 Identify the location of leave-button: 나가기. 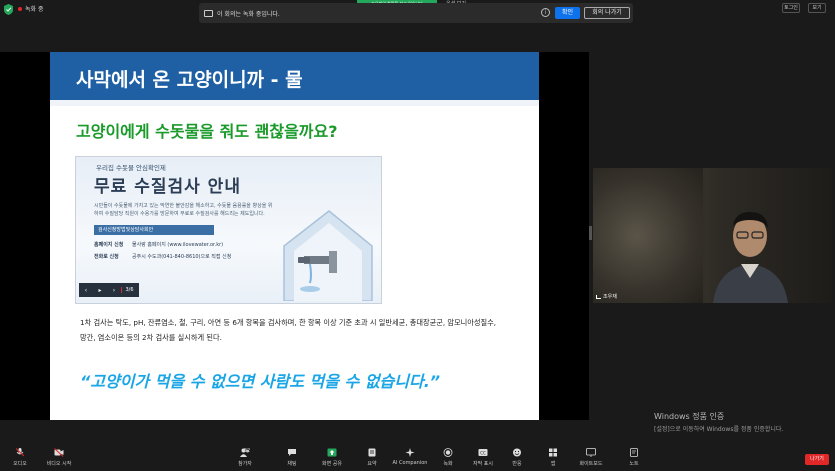
(817, 459).